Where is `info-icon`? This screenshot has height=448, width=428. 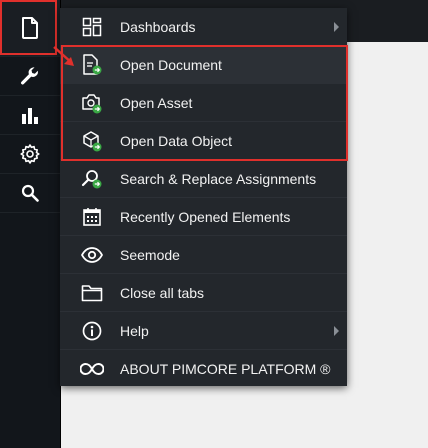 info-icon is located at coordinates (92, 331).